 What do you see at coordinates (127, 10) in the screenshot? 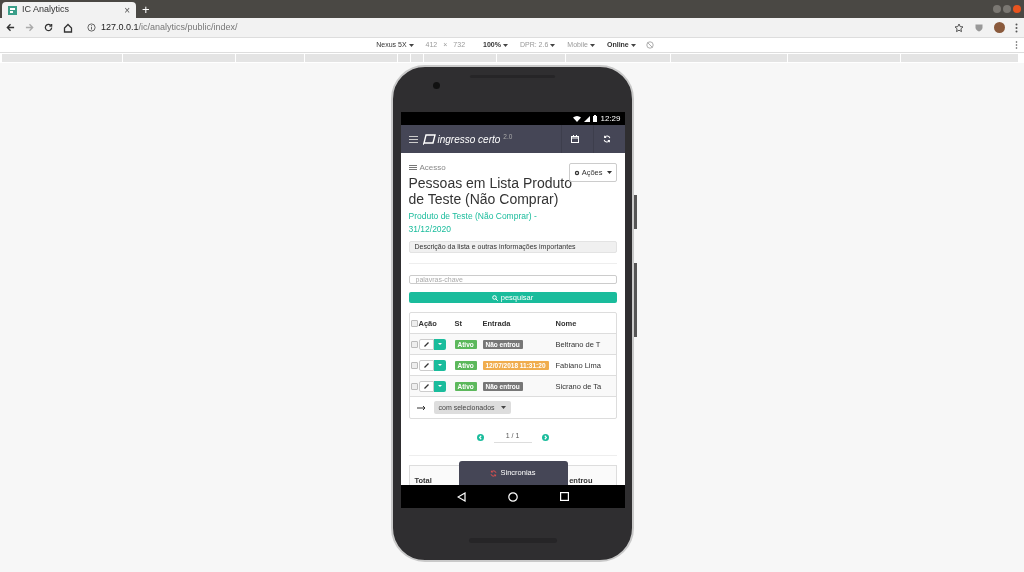
I see `tab-close-button: ×` at bounding box center [127, 10].